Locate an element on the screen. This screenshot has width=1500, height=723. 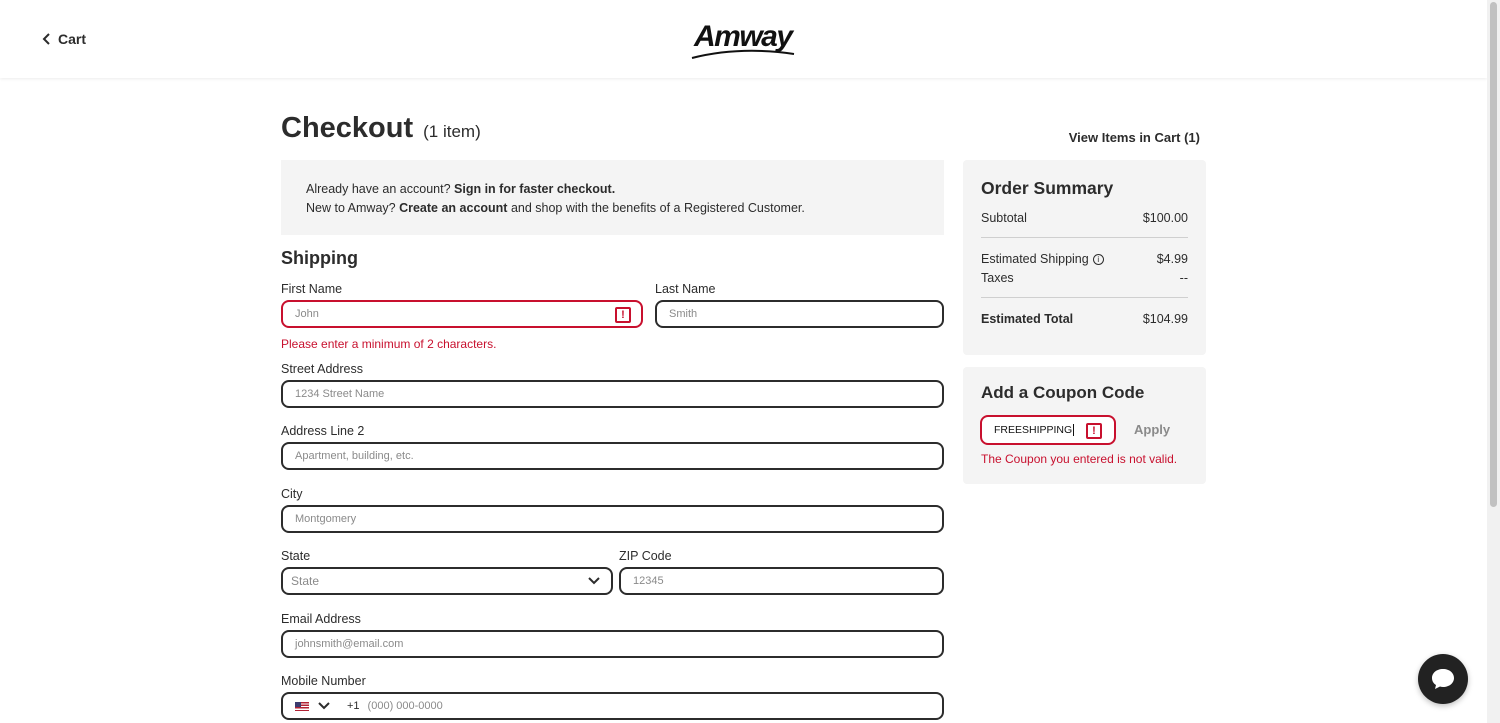
item-count: (1 item) is located at coordinates (452, 131).